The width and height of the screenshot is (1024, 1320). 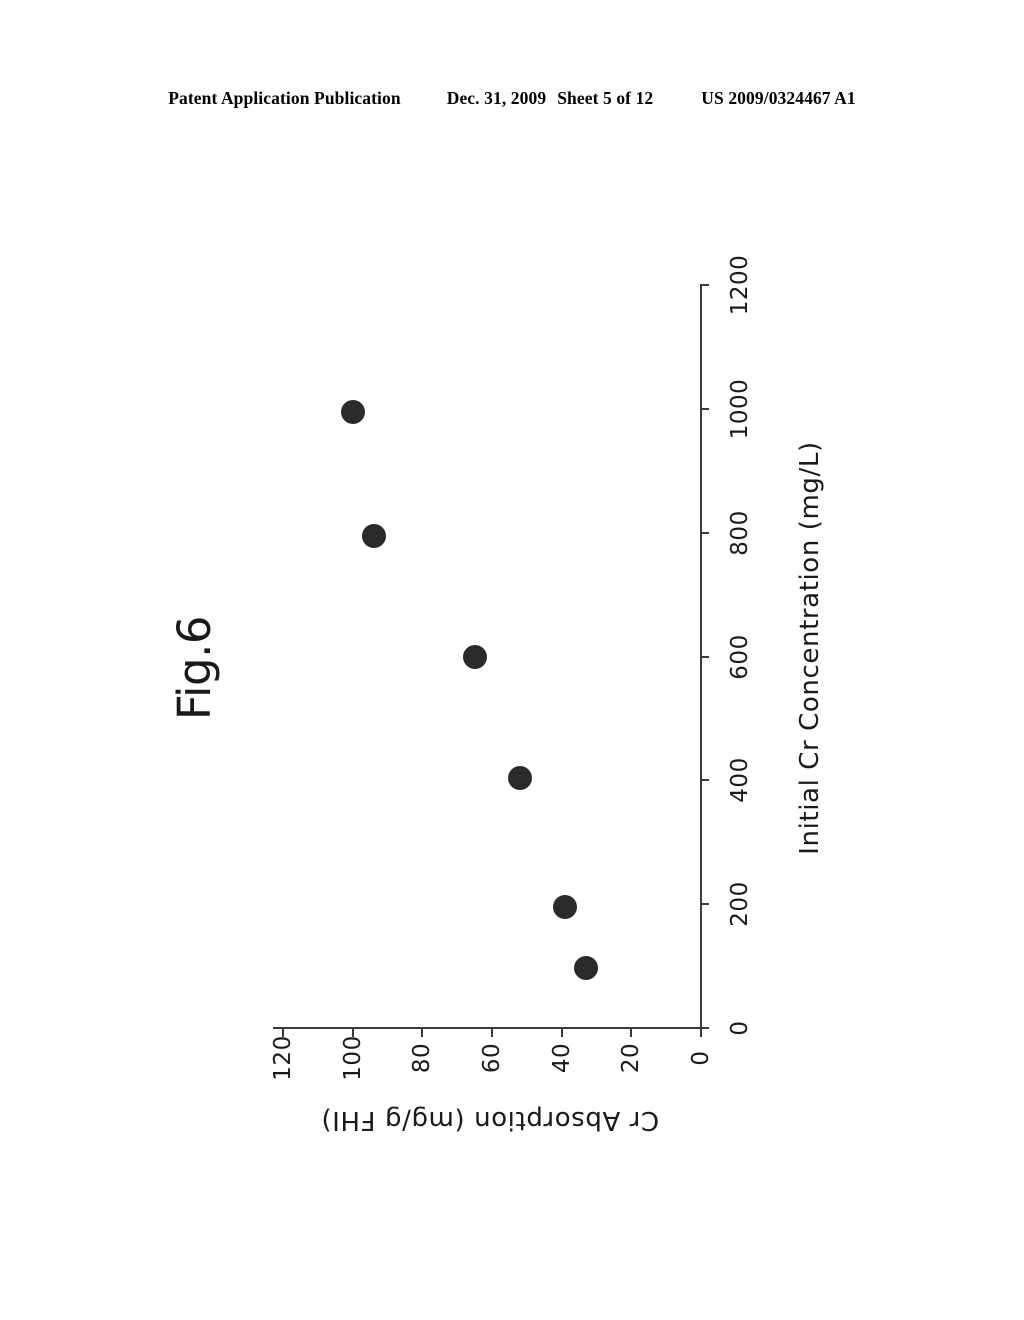 What do you see at coordinates (701, 1058) in the screenshot?
I see `y-axis-tick-label: 0` at bounding box center [701, 1058].